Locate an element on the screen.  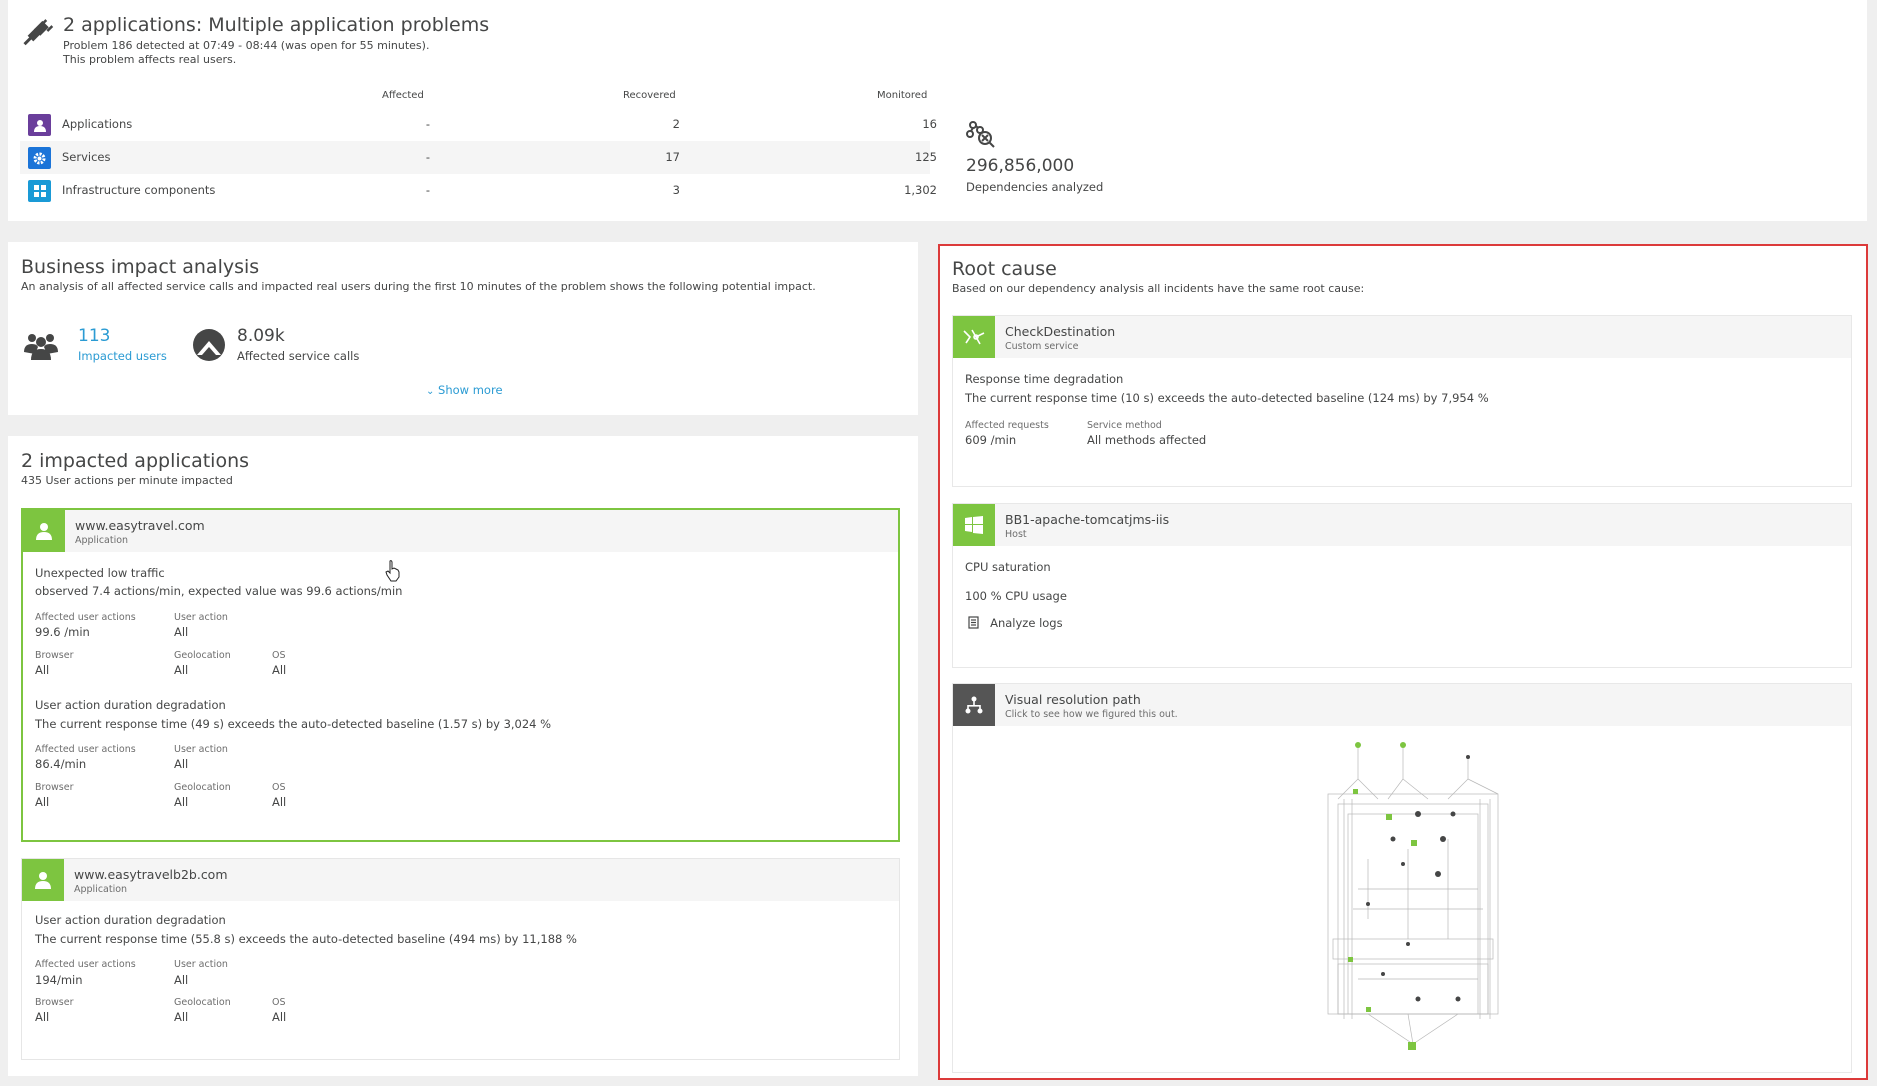
user-icon is located at coordinates (43, 880).